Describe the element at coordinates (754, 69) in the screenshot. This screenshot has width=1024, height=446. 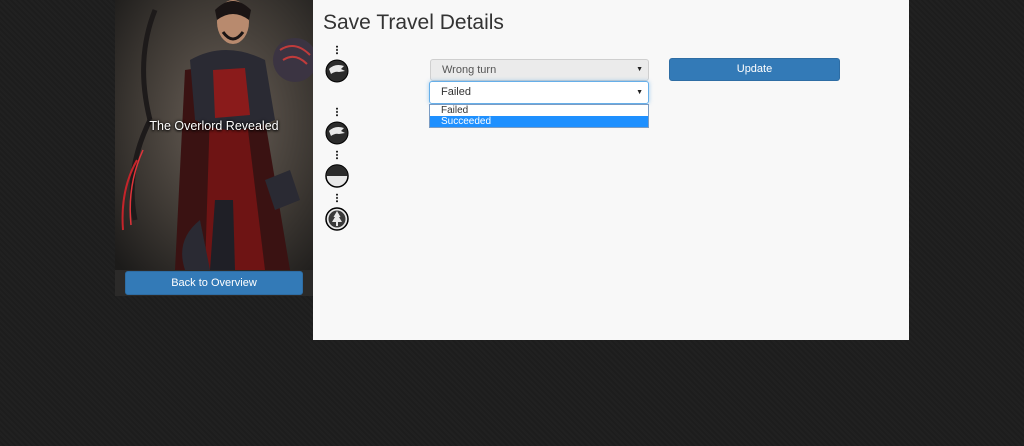
I see `update-button: Update` at that location.